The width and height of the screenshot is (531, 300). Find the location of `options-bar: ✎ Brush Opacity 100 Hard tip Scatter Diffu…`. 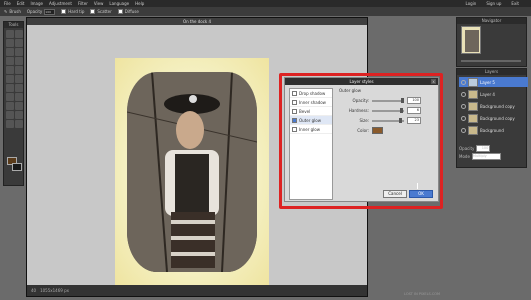

options-bar: ✎ Brush Opacity 100 Hard tip Scatter Diffu… is located at coordinates (265, 11).